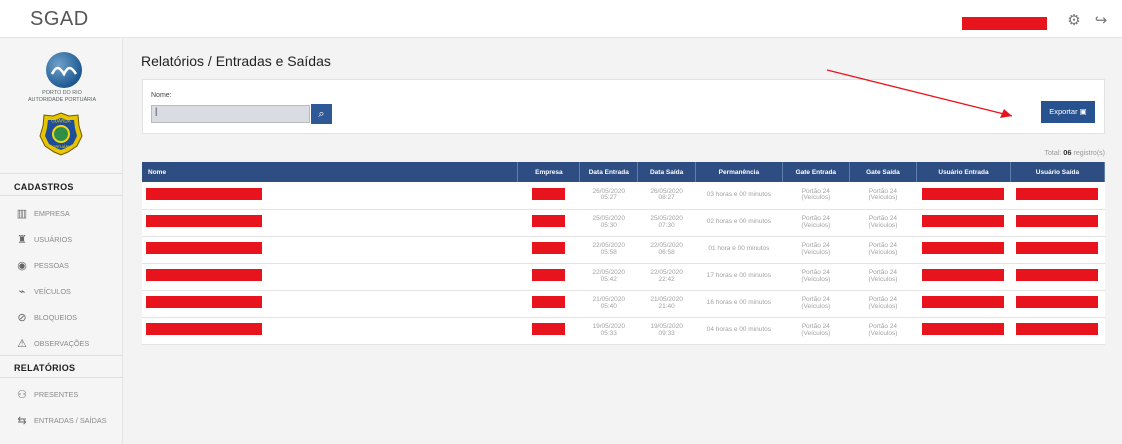  What do you see at coordinates (1058, 172) in the screenshot?
I see `col-usuario-saida: Usuário Saída` at bounding box center [1058, 172].